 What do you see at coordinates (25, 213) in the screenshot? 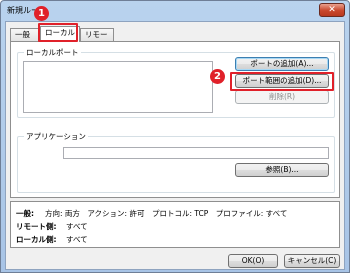
I see `summary-general-label: 一般:` at bounding box center [25, 213].